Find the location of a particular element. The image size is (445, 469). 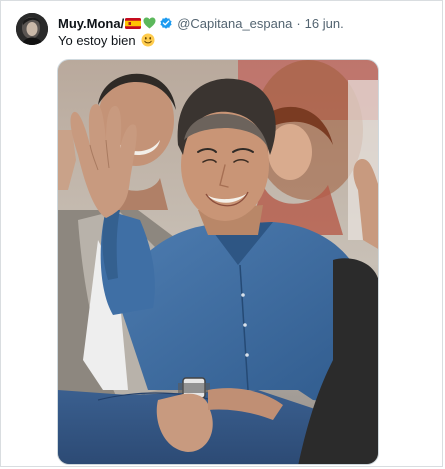

tweet-date: 16 jun. is located at coordinates (324, 23).